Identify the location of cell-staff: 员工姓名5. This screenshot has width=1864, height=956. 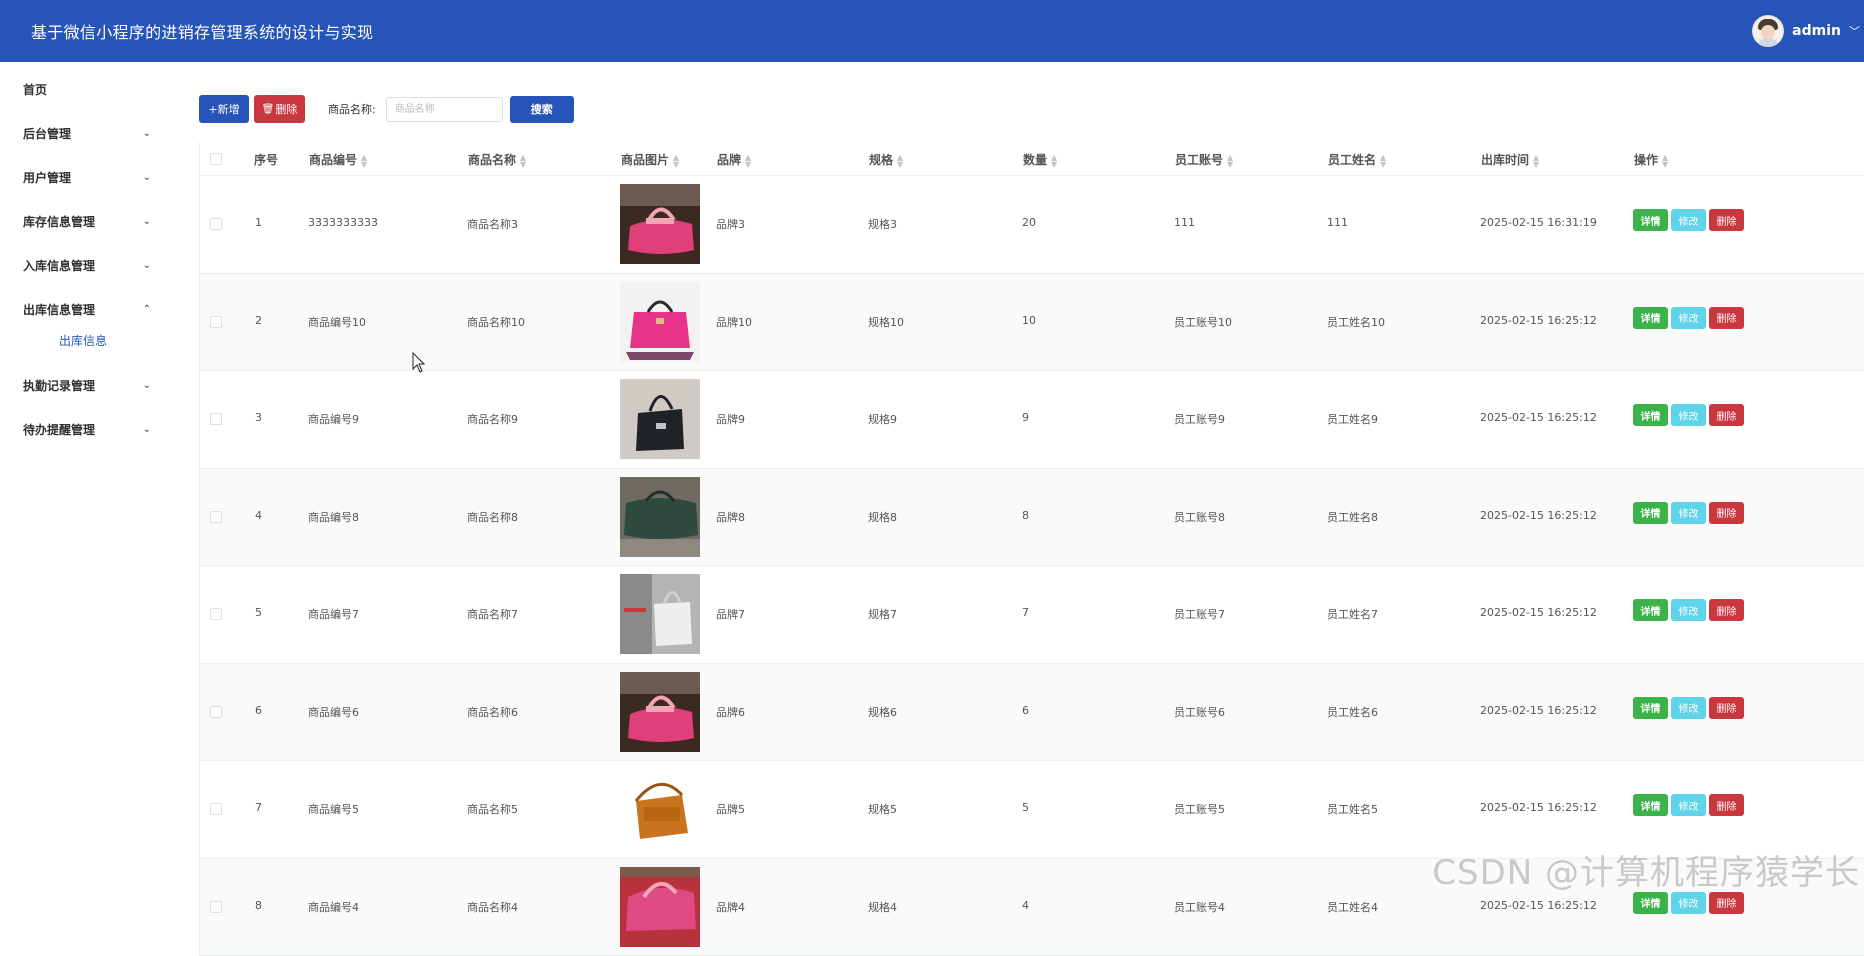
(1352, 809).